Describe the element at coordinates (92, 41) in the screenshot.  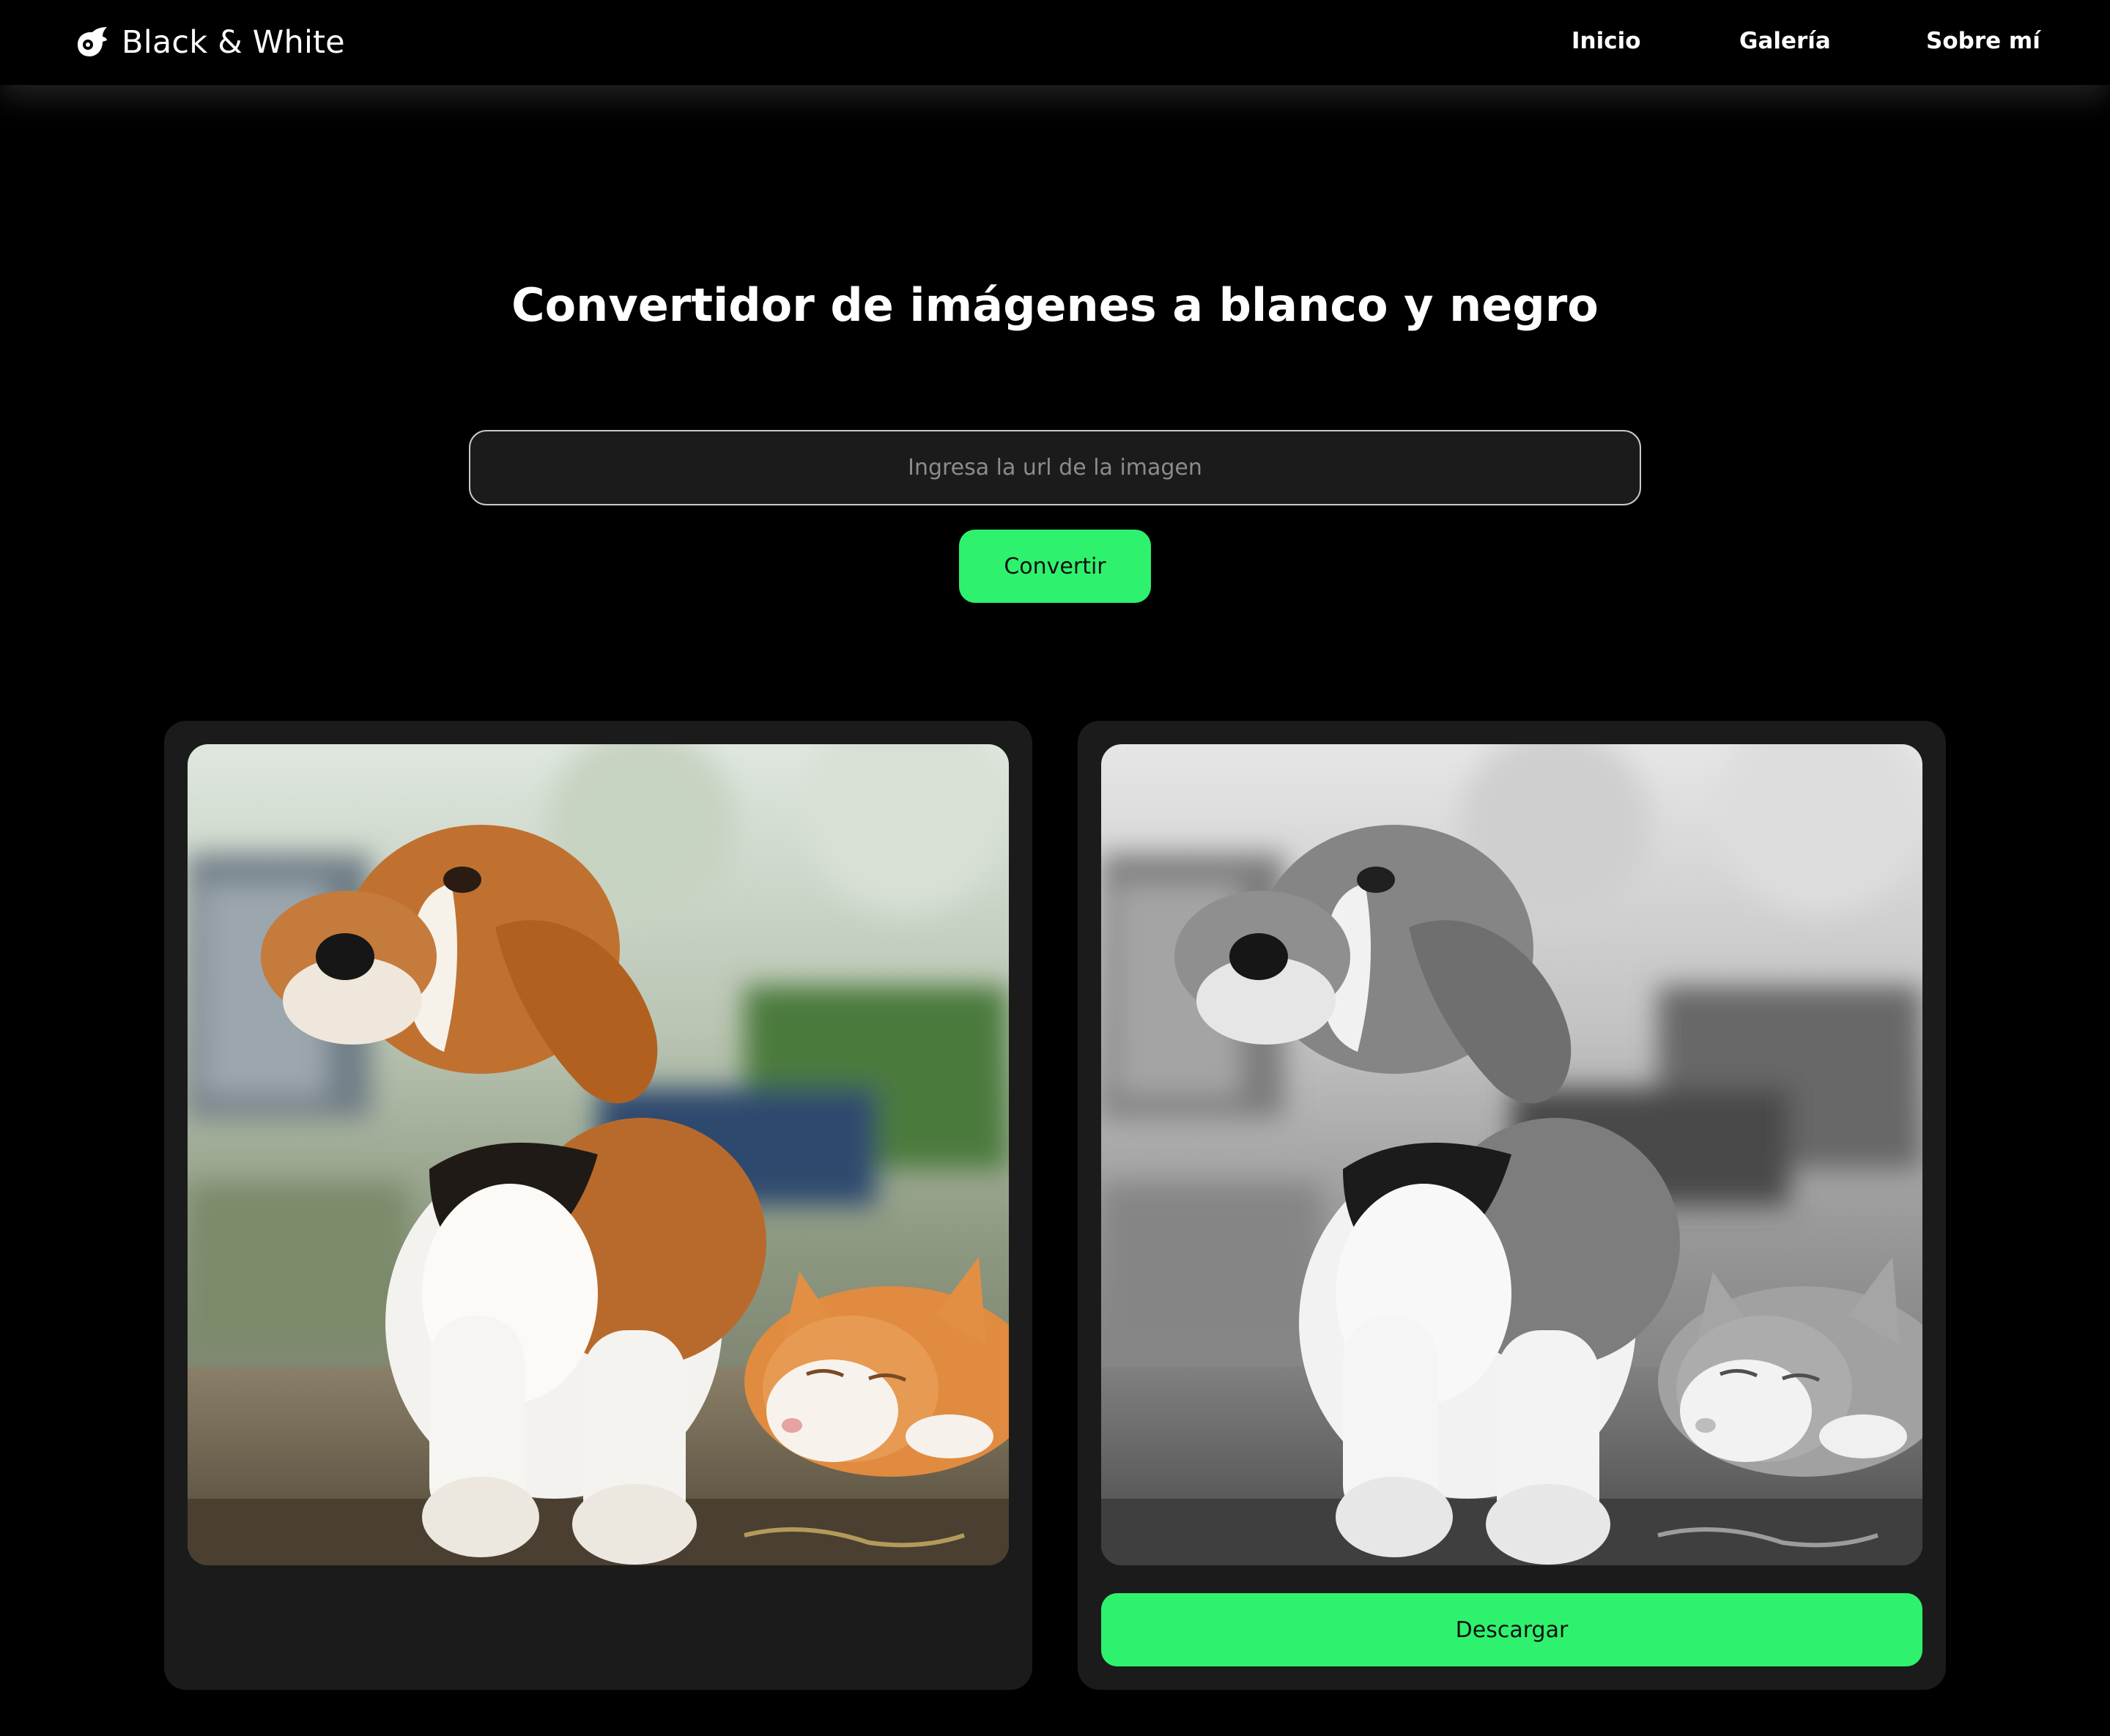
I see `bird-icon` at that location.